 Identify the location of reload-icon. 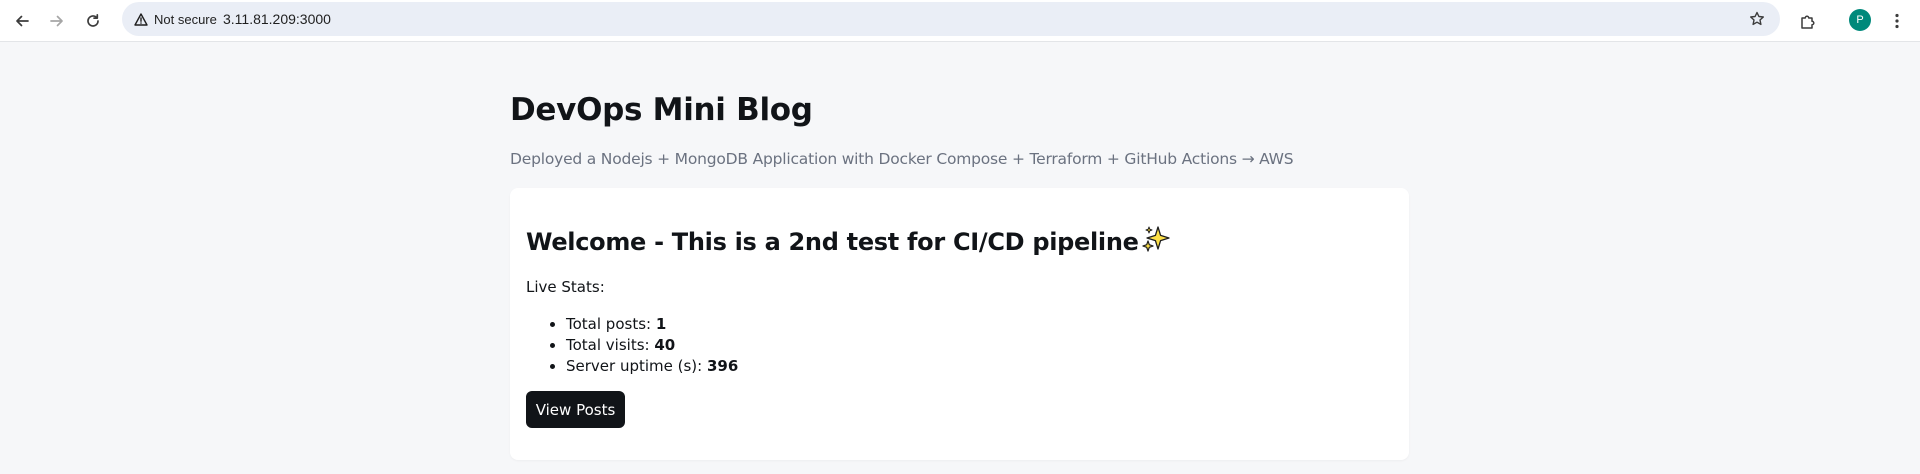
(93, 20).